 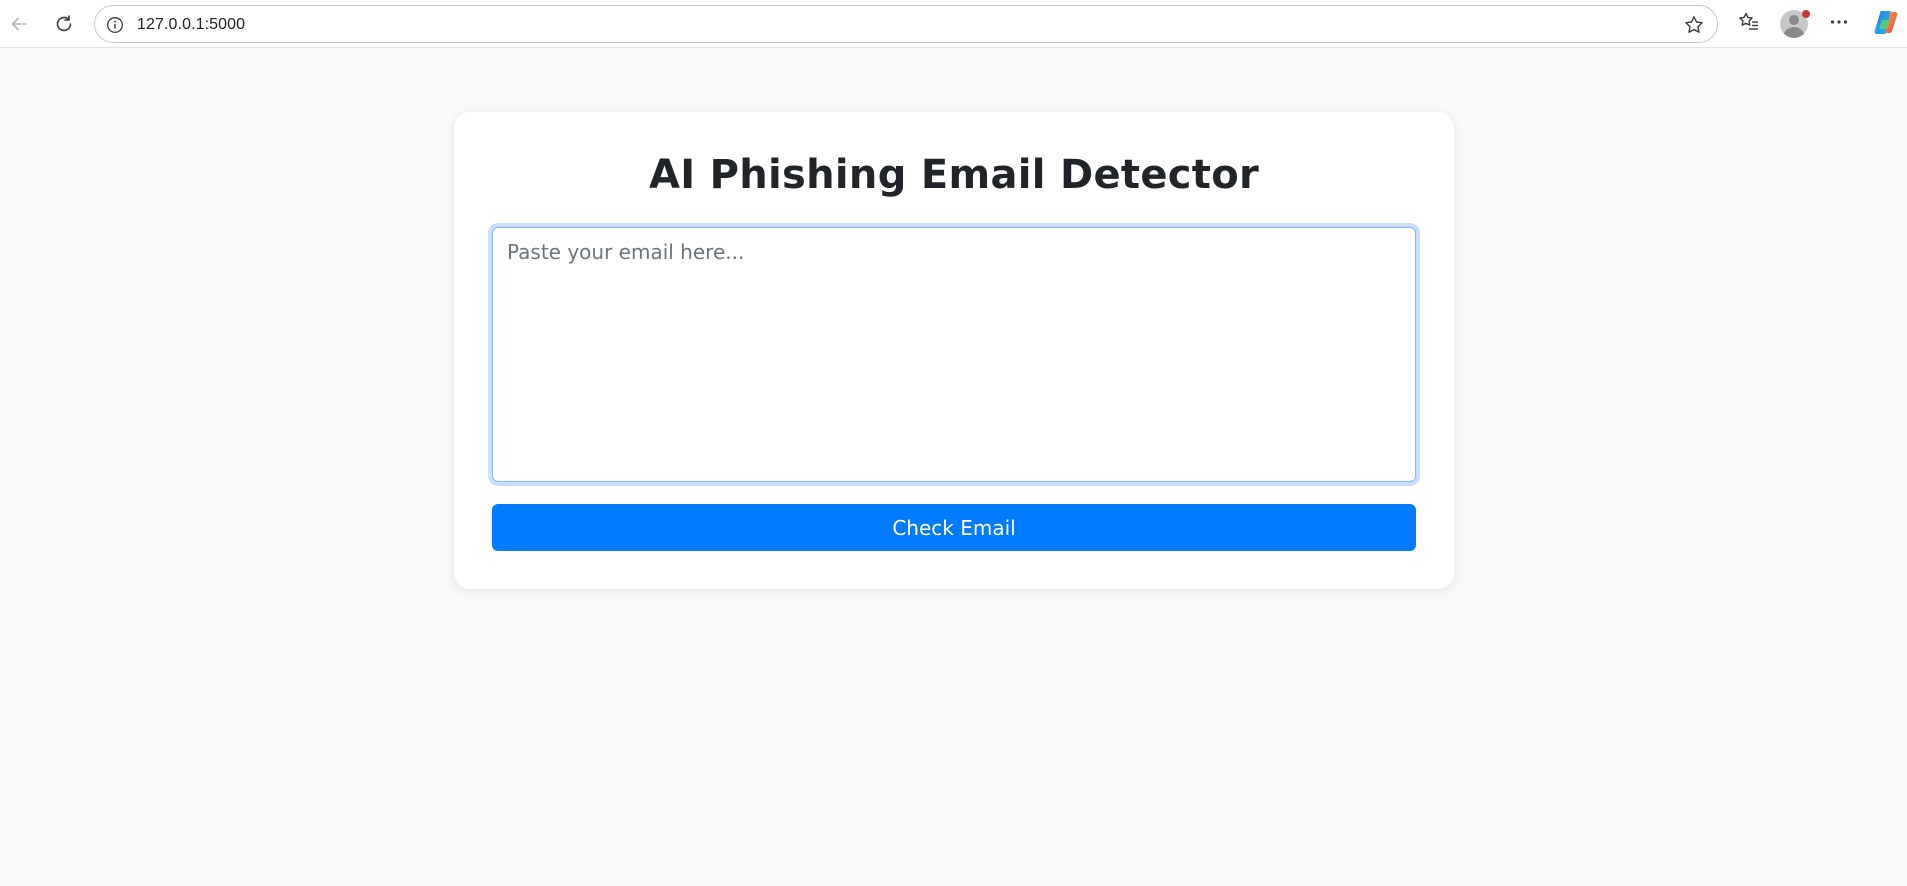 I want to click on copilot-button, so click(x=1886, y=24).